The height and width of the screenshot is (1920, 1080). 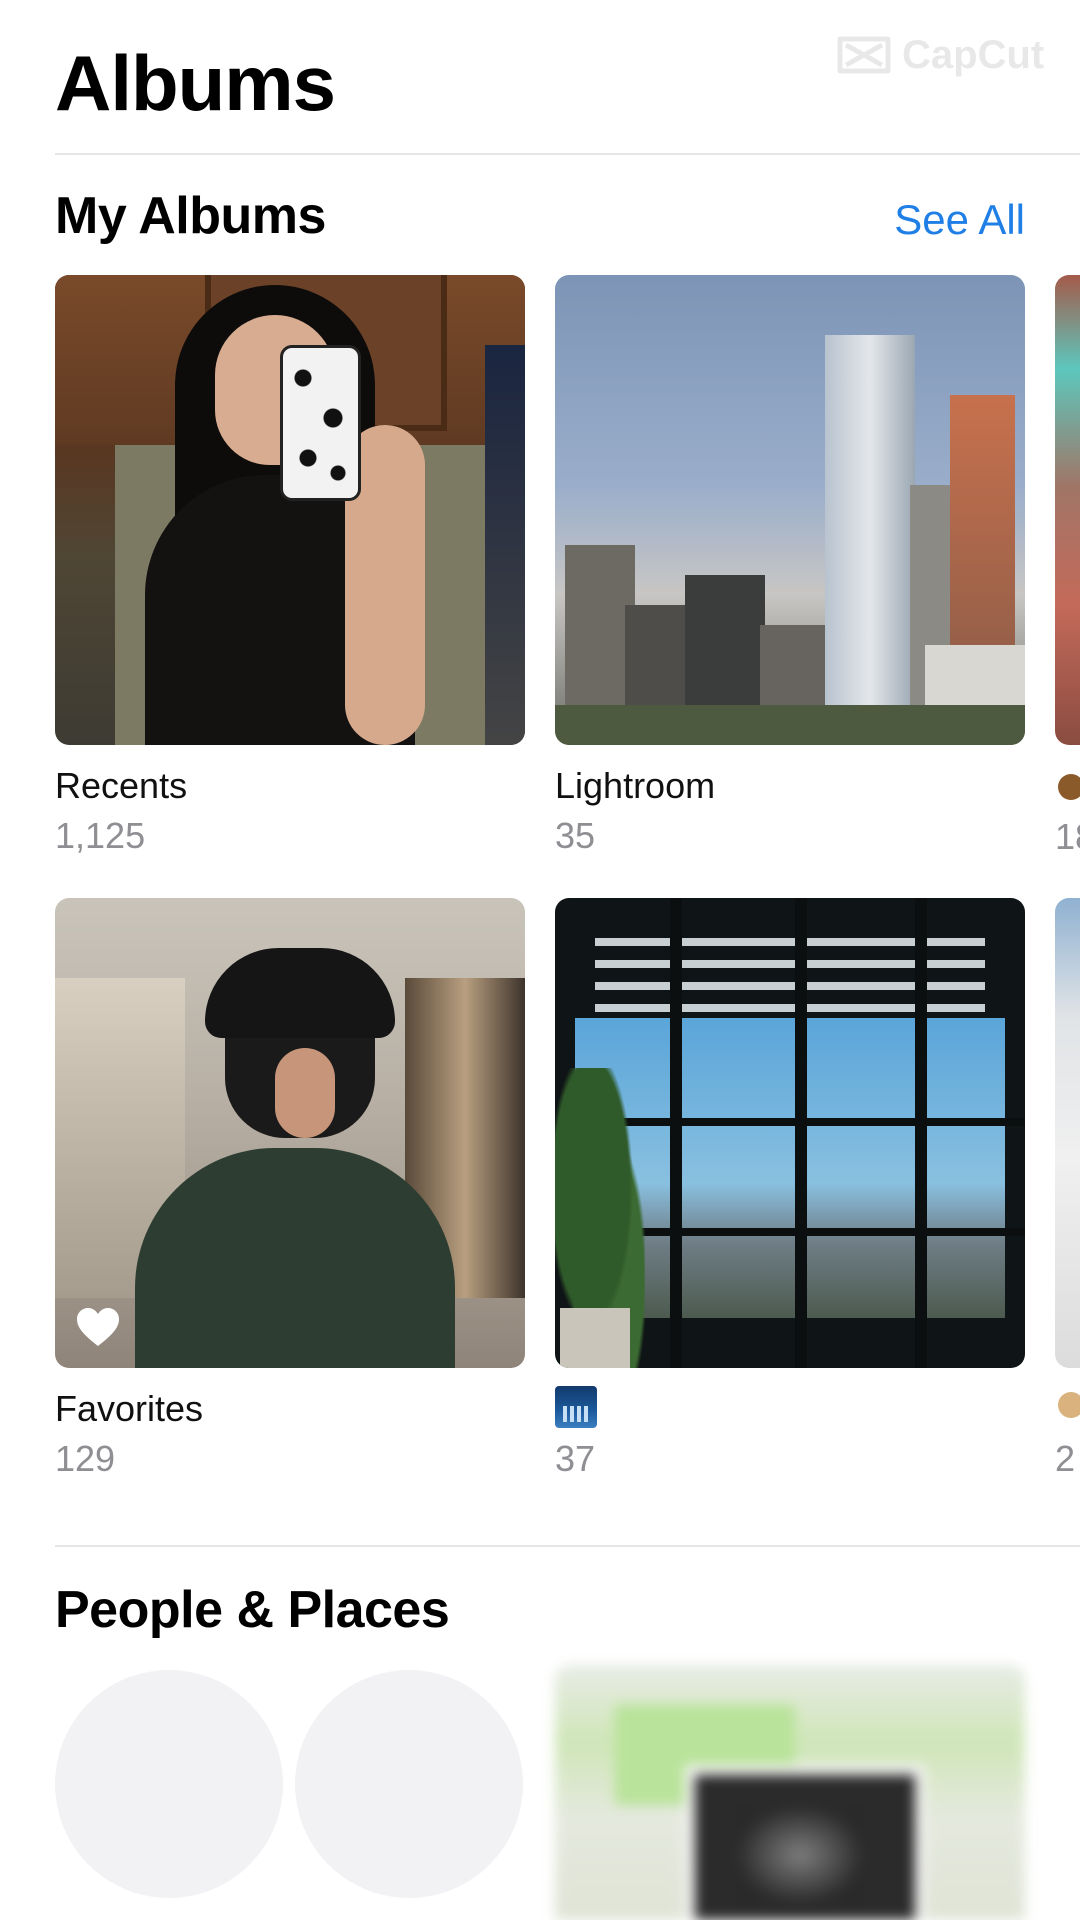 I want to click on capcut-watermark: CapCut, so click(x=951, y=55).